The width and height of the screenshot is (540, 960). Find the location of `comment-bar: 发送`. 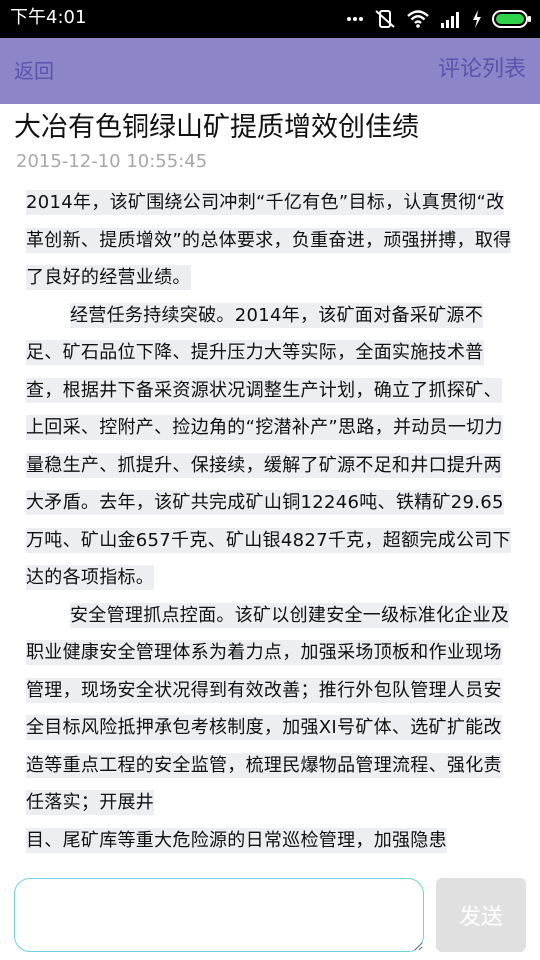

comment-bar: 发送 is located at coordinates (270, 915).